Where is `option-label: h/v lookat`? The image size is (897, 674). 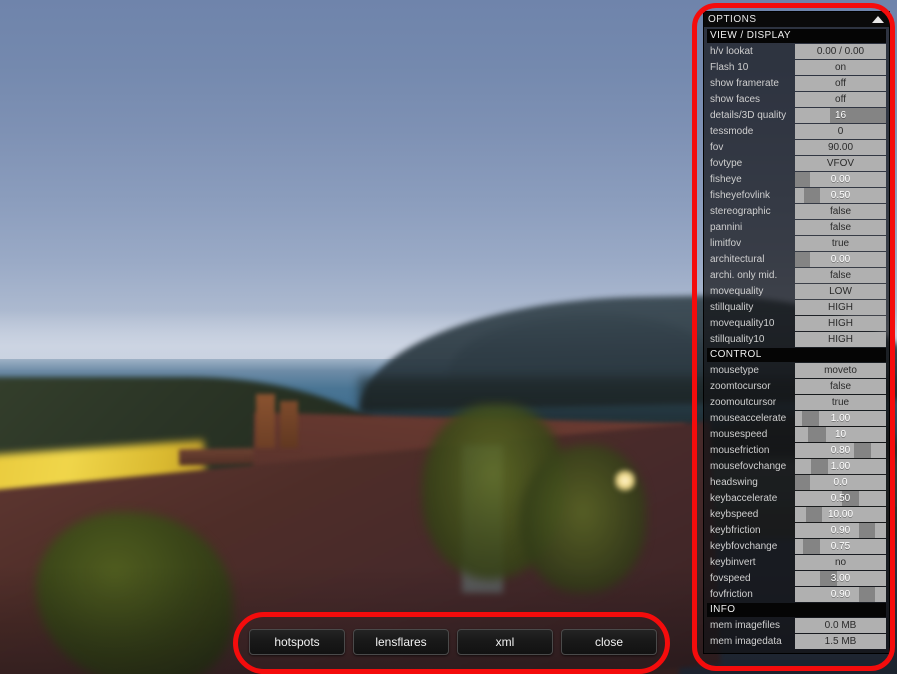 option-label: h/v lookat is located at coordinates (731, 51).